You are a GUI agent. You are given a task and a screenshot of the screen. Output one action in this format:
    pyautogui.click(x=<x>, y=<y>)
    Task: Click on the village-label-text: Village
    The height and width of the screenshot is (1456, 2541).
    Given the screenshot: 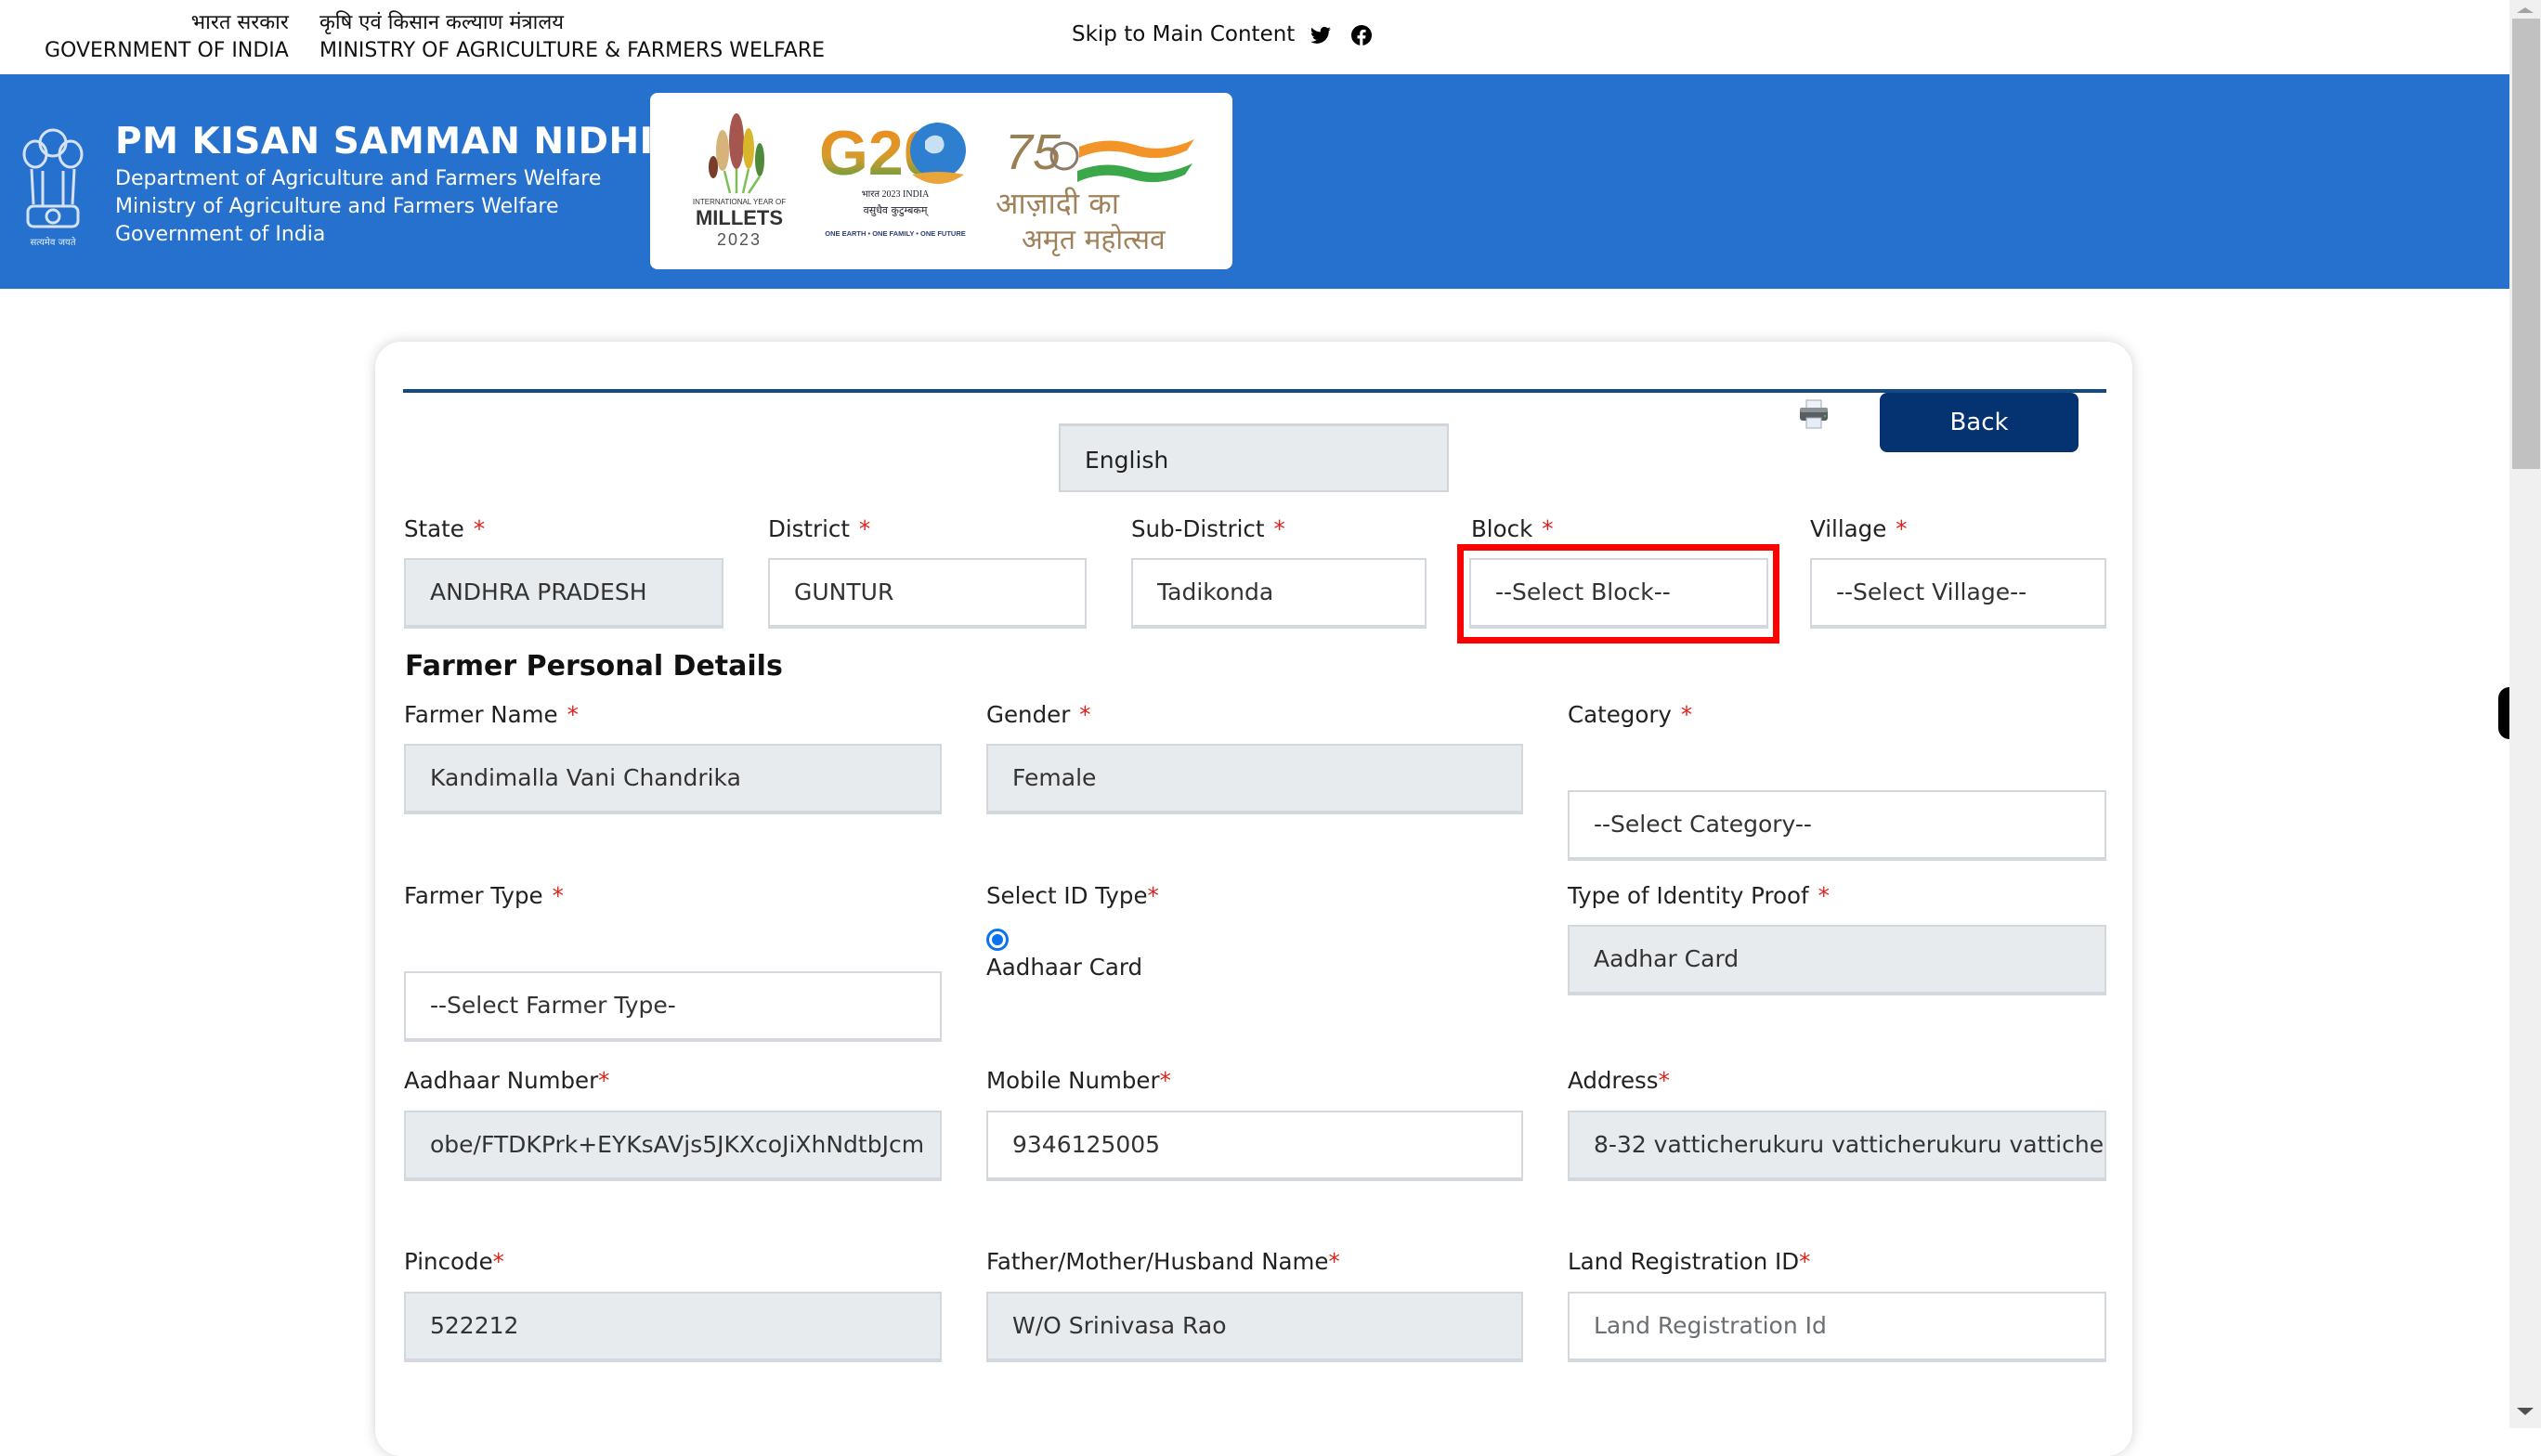 What is the action you would take?
    pyautogui.click(x=1848, y=528)
    